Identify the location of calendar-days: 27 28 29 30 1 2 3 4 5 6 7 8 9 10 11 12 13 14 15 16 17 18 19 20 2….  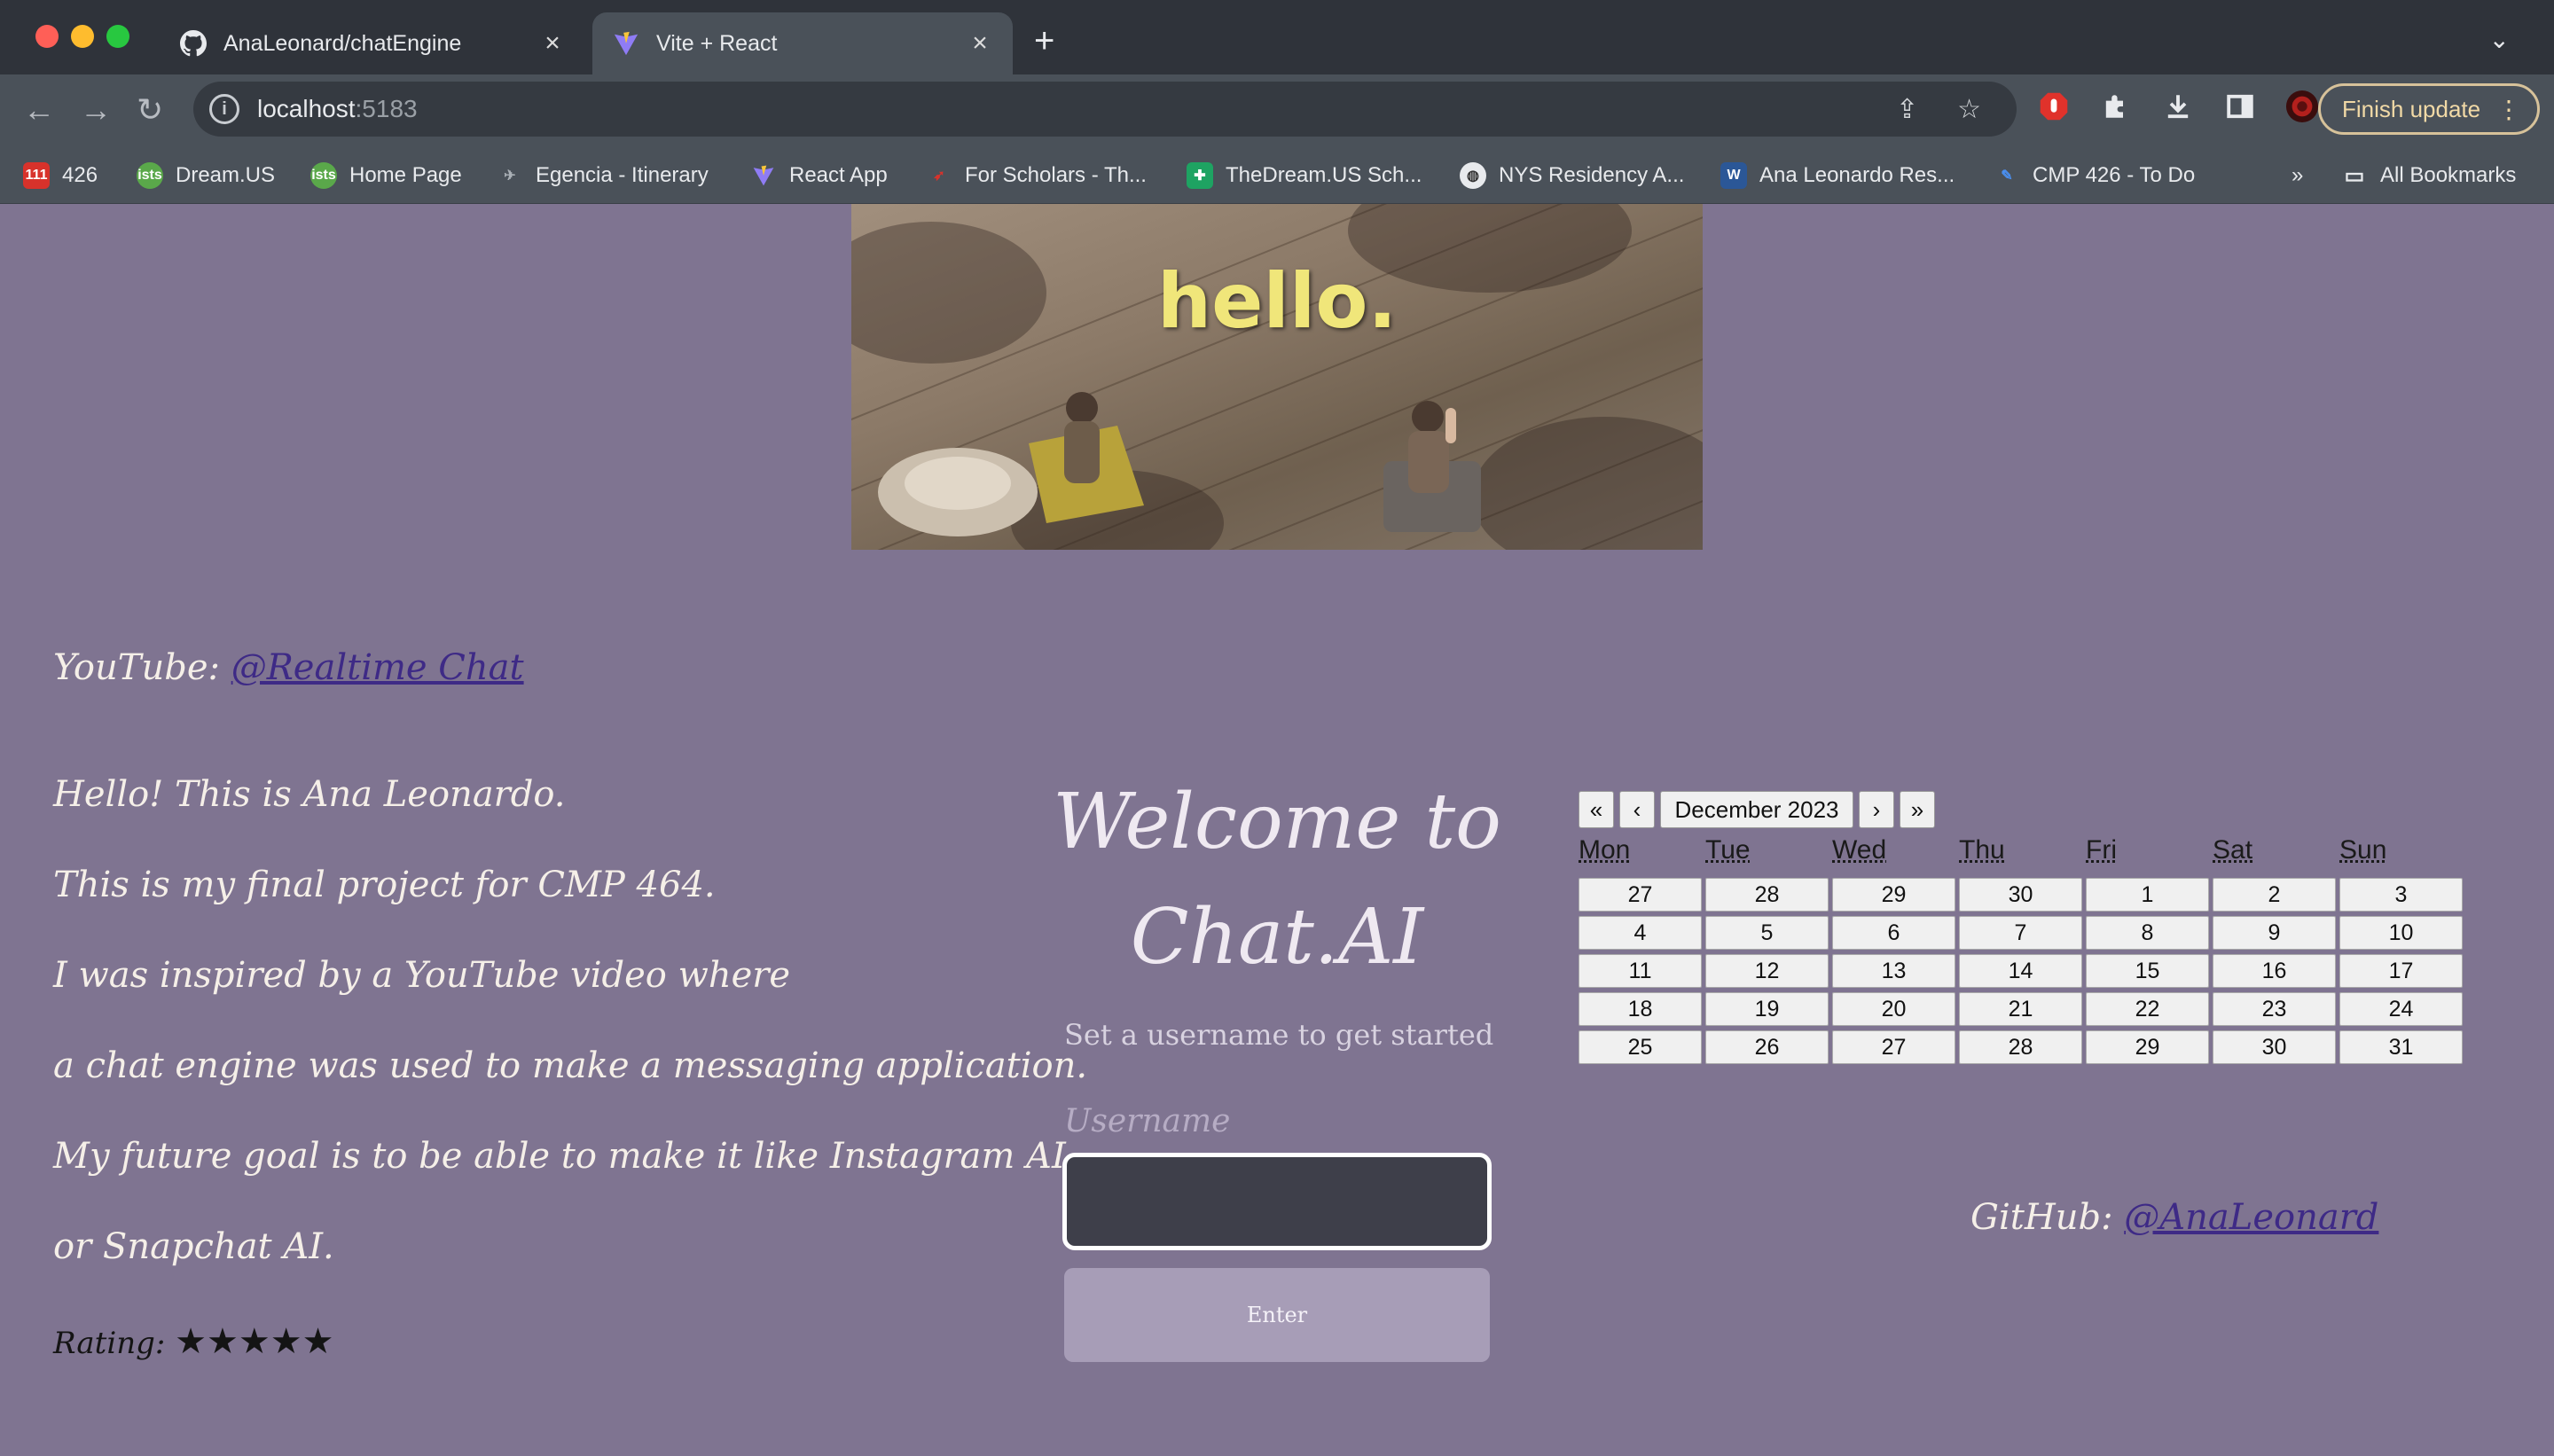
(2021, 971).